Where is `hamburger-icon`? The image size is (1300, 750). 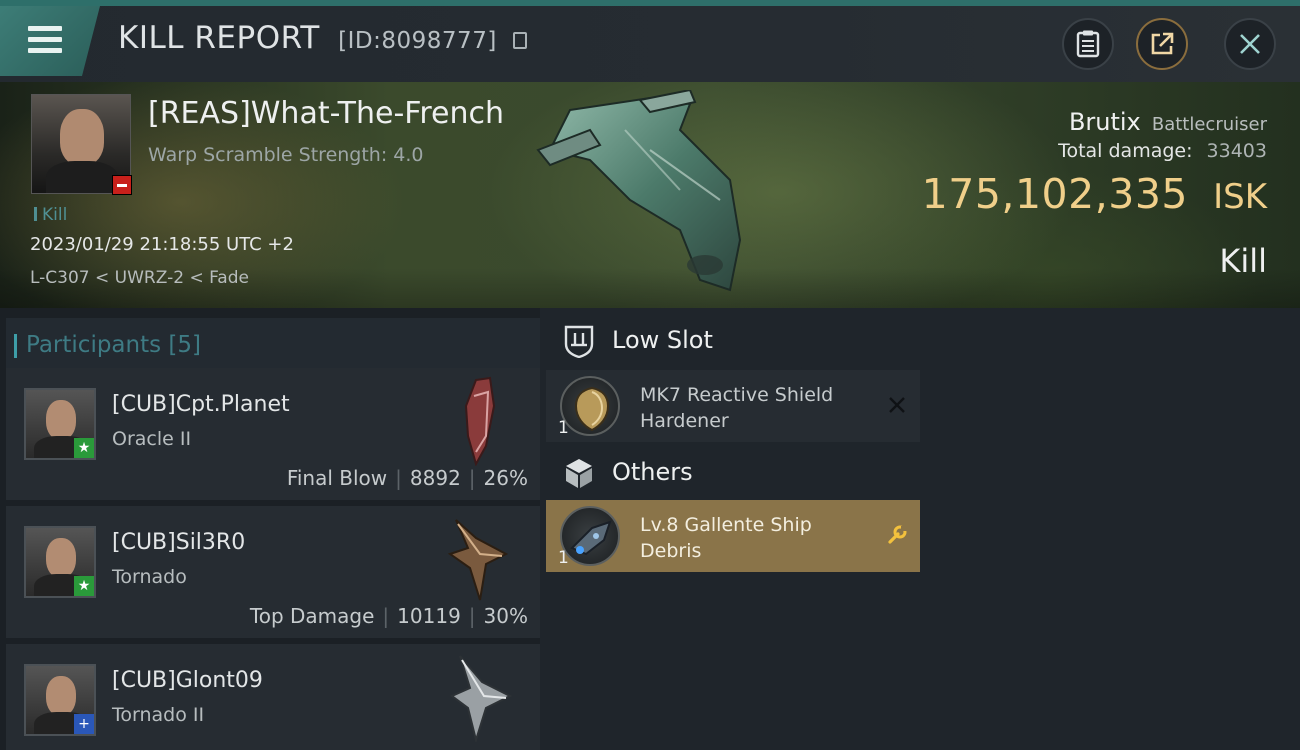
hamburger-icon is located at coordinates (45, 42).